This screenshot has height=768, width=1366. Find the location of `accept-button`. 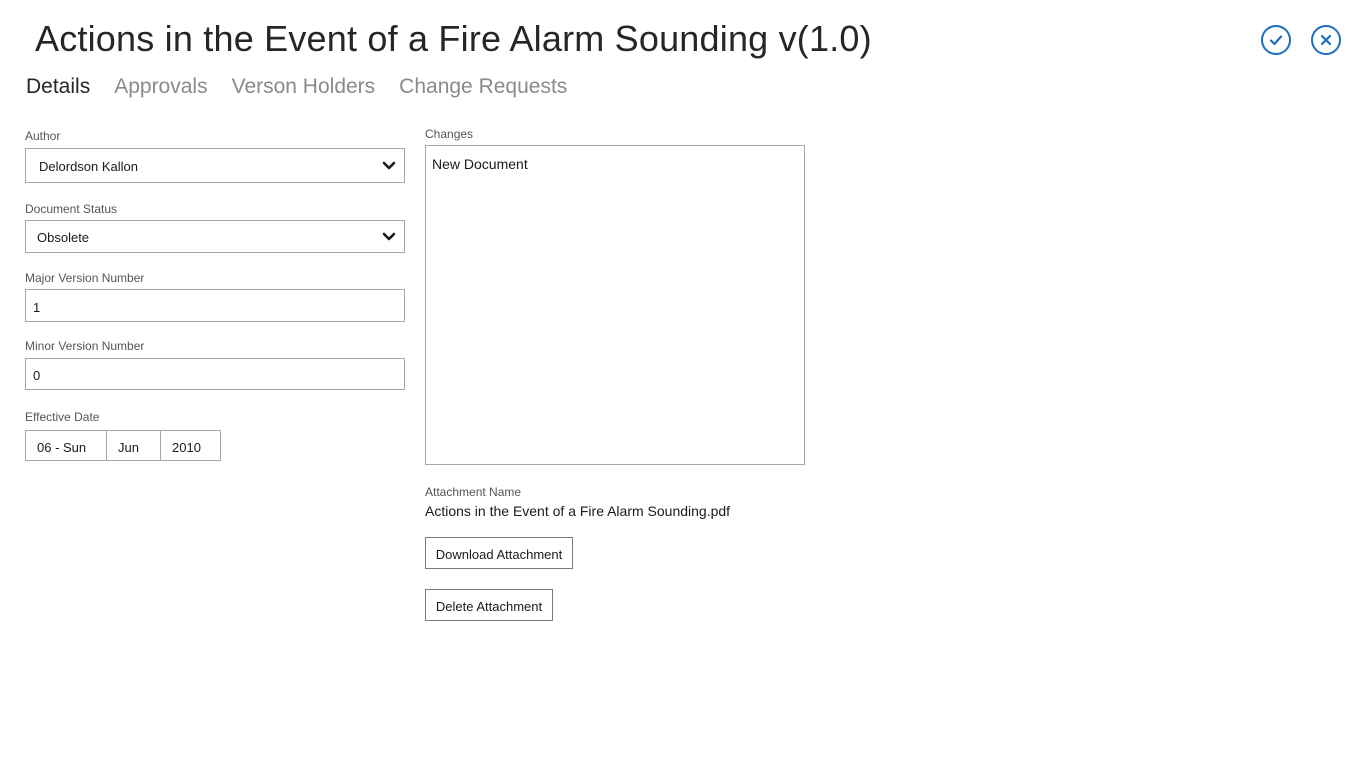

accept-button is located at coordinates (1276, 40).